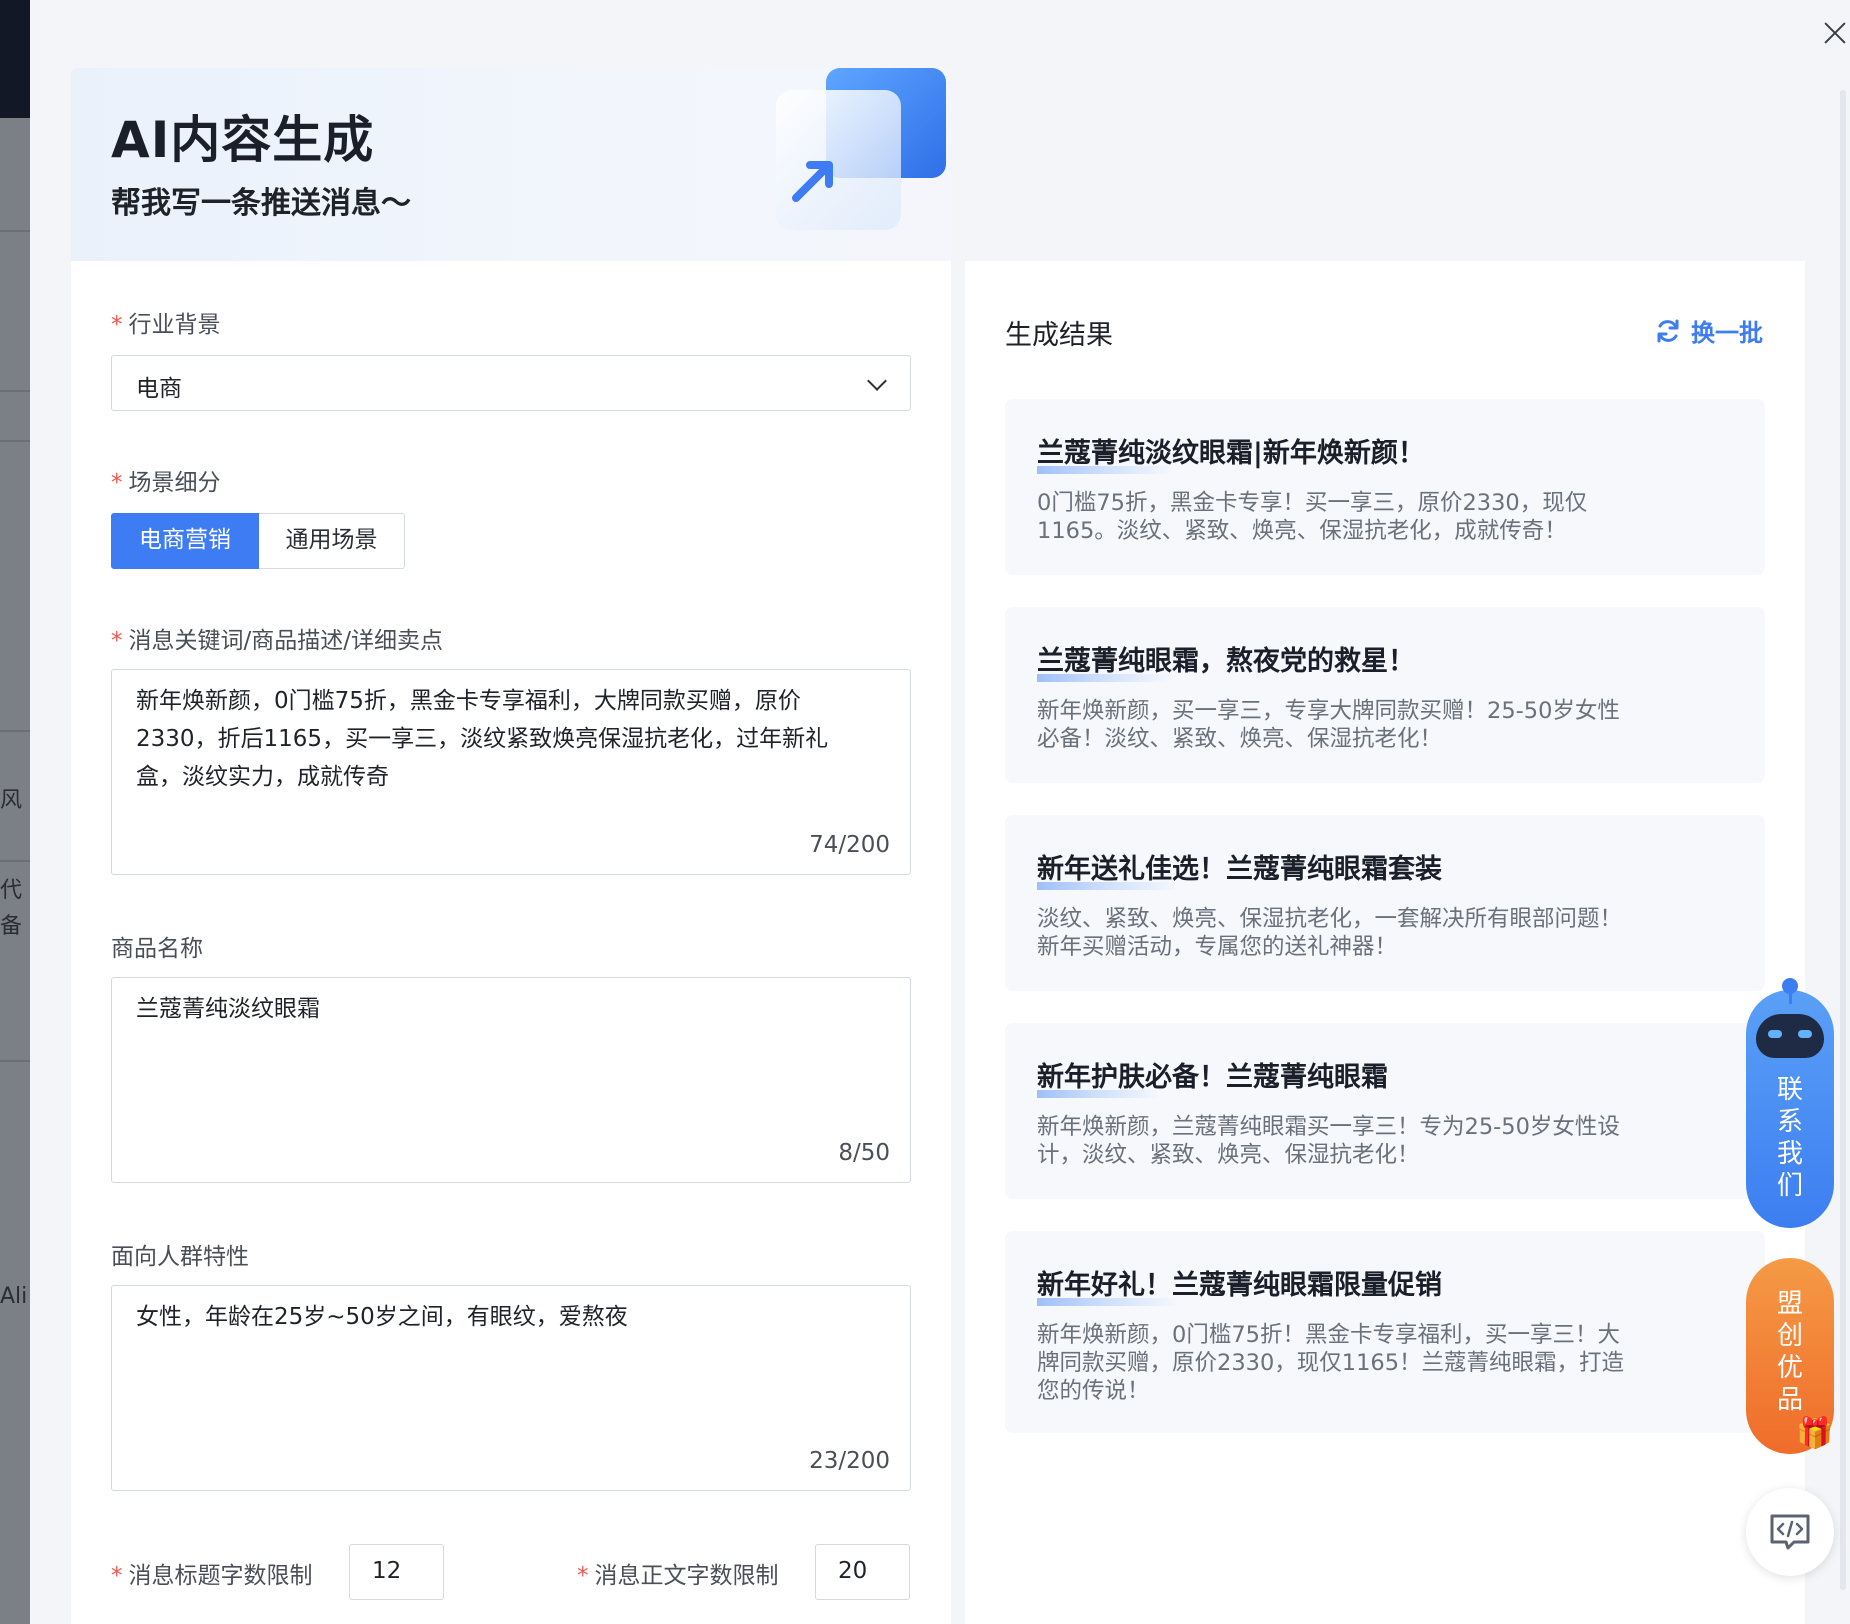 The image size is (1850, 1624). Describe the element at coordinates (1668, 330) in the screenshot. I see `refresh-icon` at that location.